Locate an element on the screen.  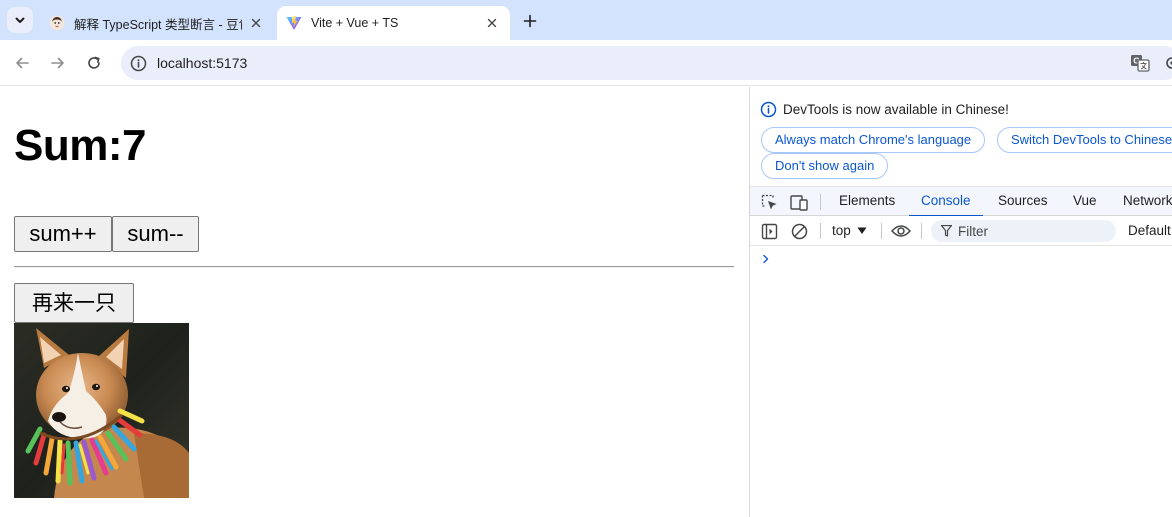
tab-search-button is located at coordinates (20, 20).